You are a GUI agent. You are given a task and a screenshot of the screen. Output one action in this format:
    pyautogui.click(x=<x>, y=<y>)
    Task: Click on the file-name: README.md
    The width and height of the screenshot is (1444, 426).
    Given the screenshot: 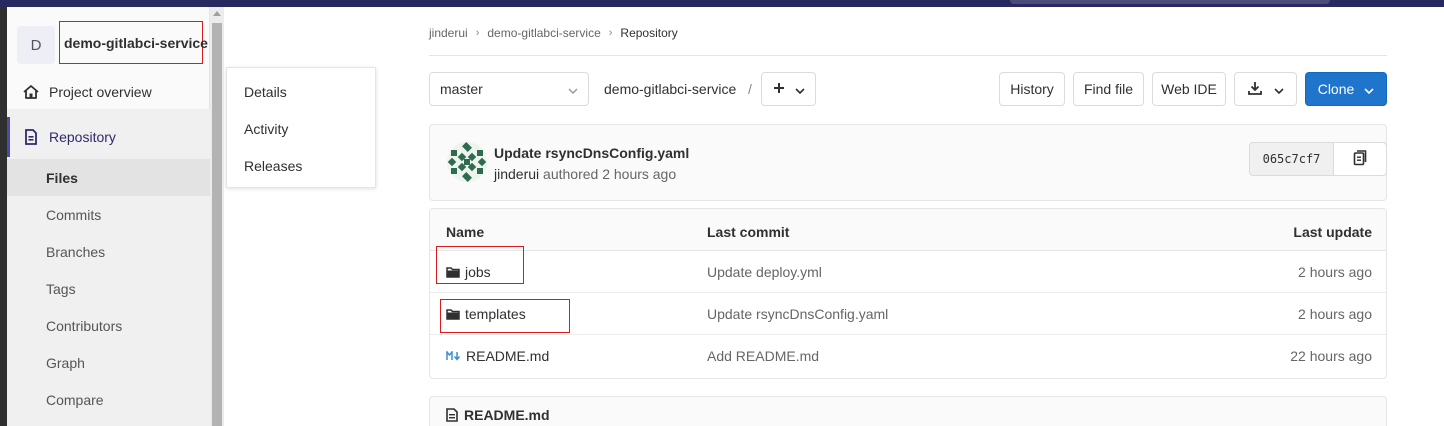 What is the action you would take?
    pyautogui.click(x=497, y=356)
    